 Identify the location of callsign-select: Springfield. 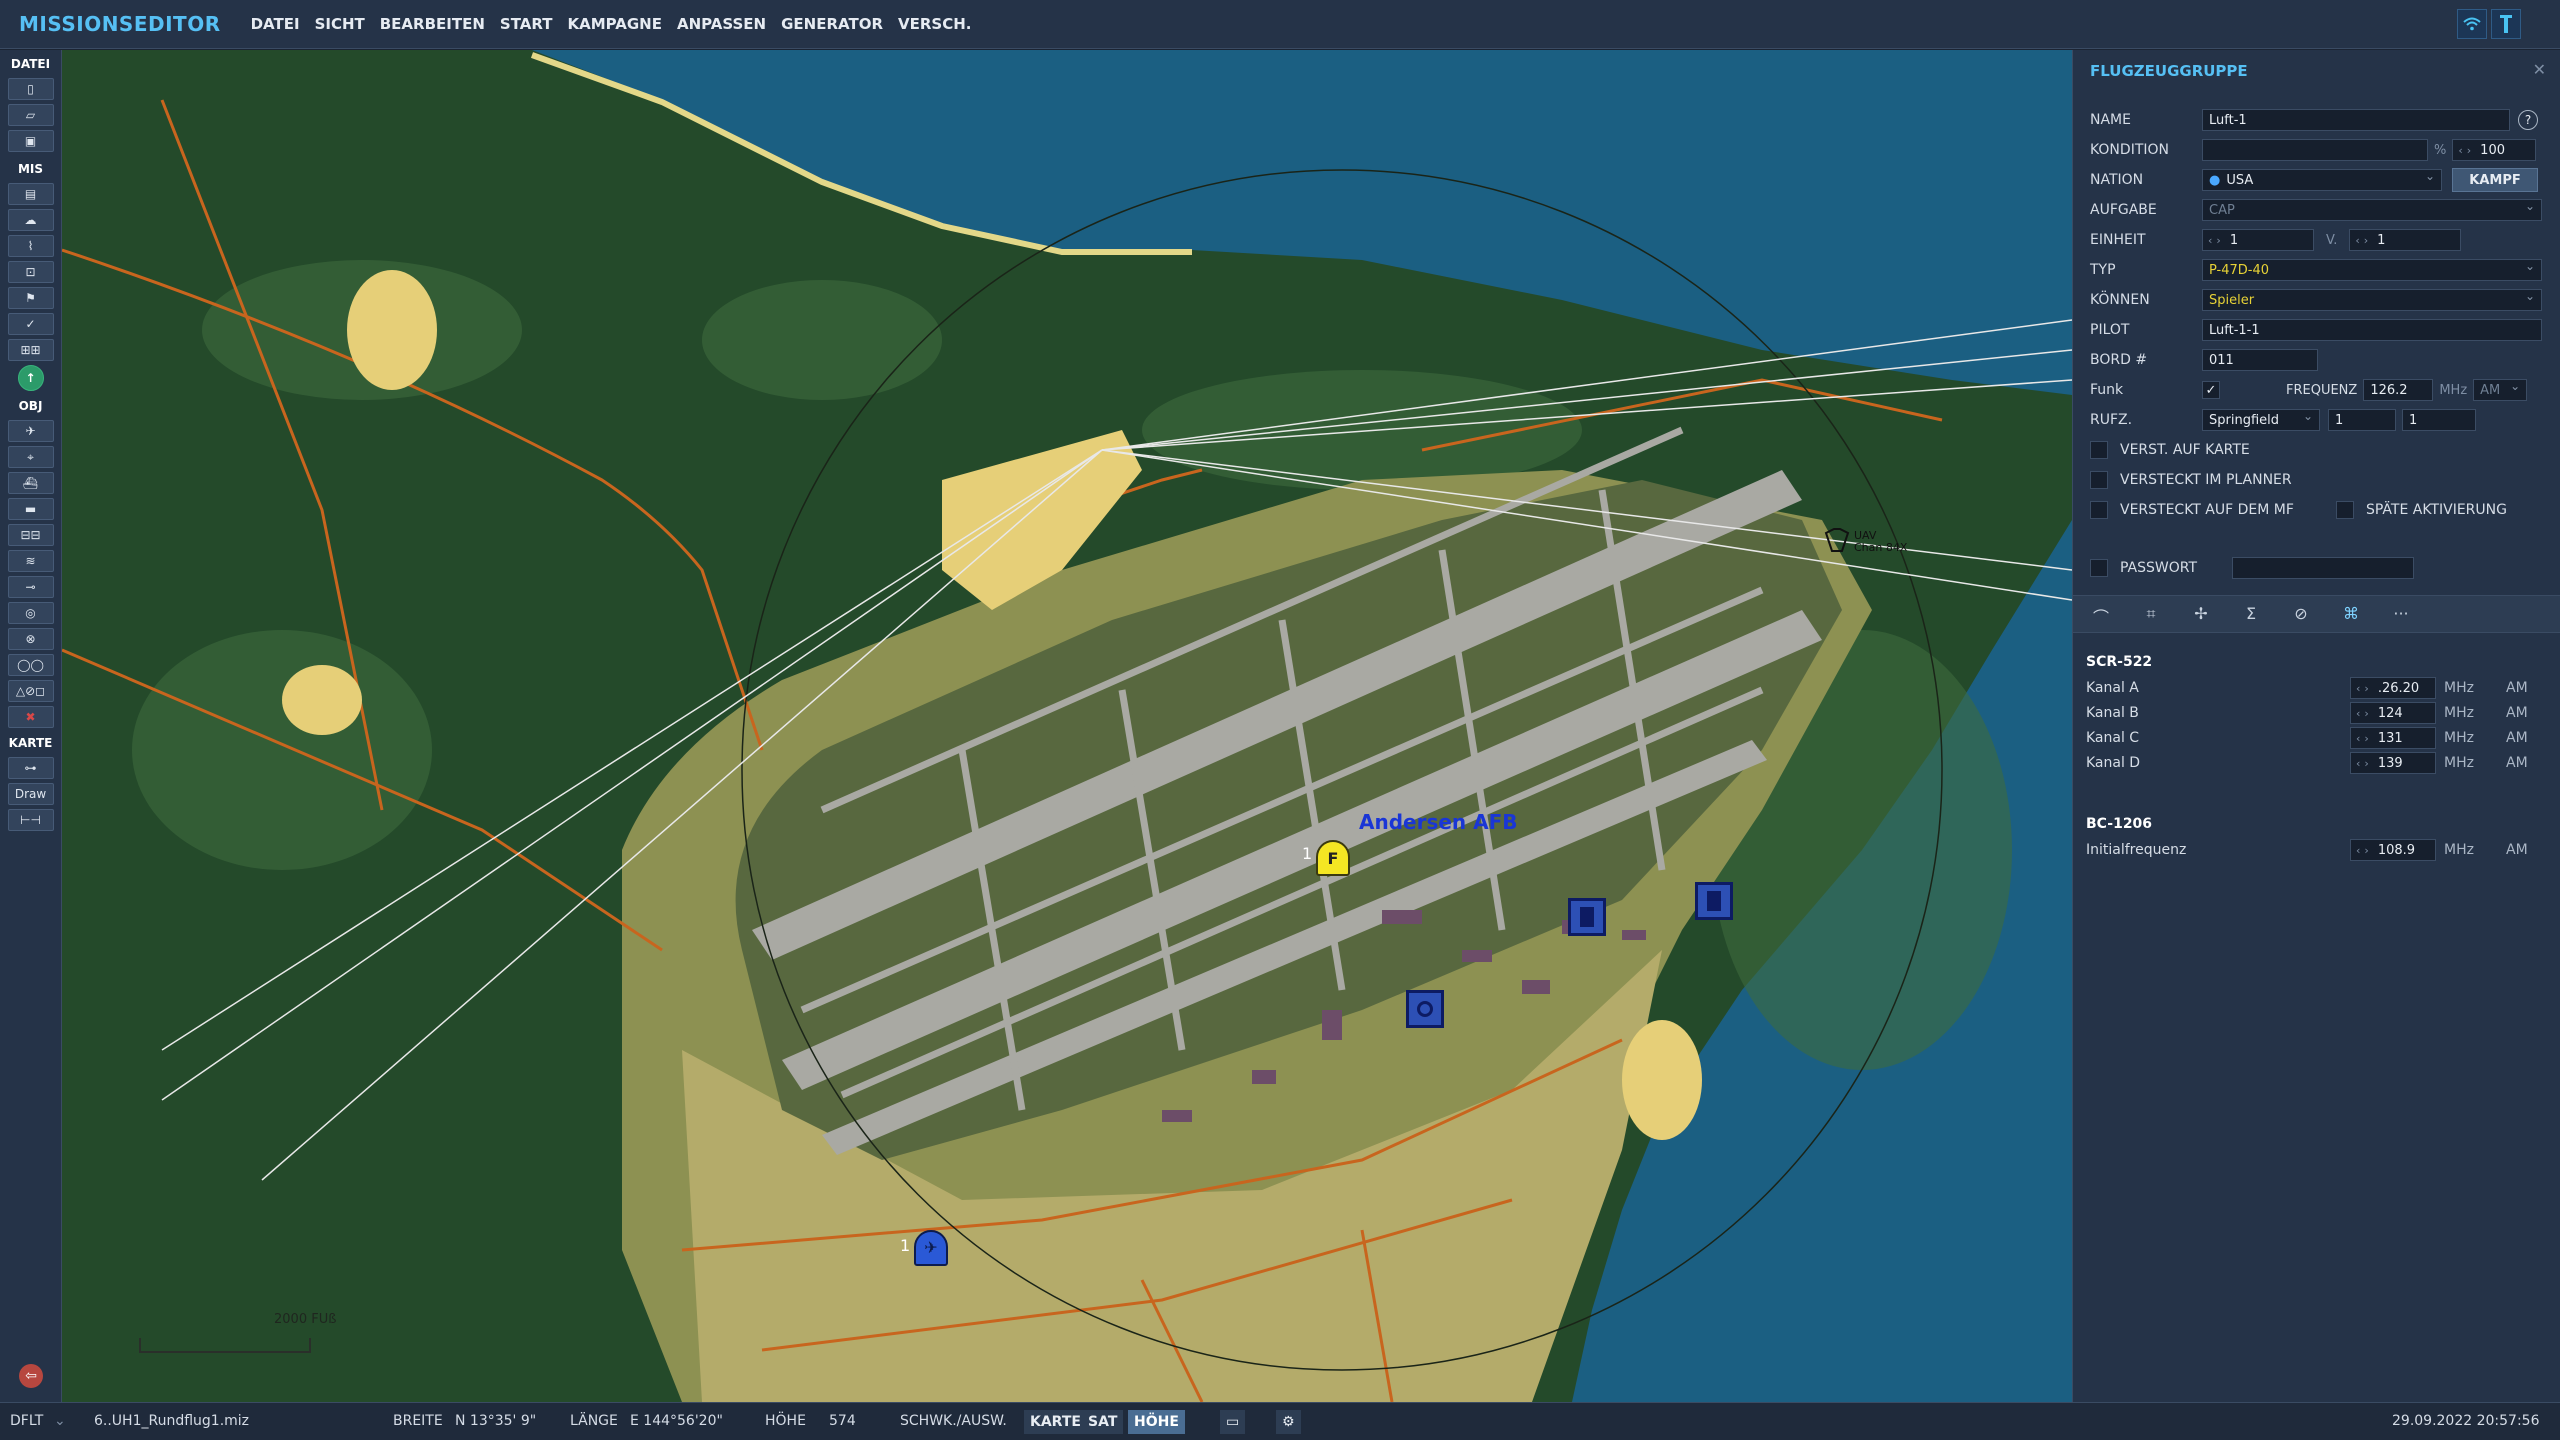
(2261, 420).